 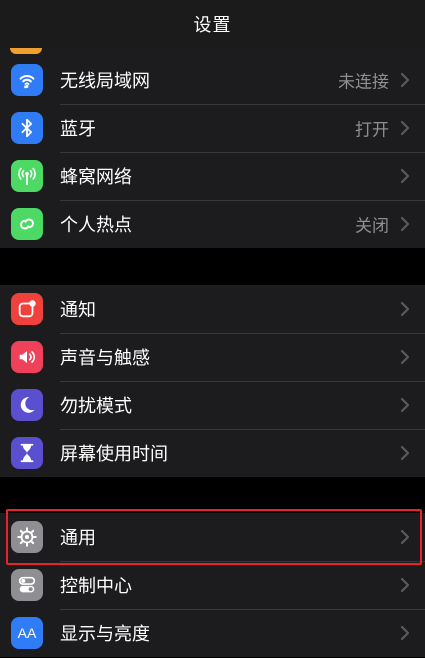 What do you see at coordinates (212, 357) in the screenshot?
I see `row-sounds-haptics: 声音与触感` at bounding box center [212, 357].